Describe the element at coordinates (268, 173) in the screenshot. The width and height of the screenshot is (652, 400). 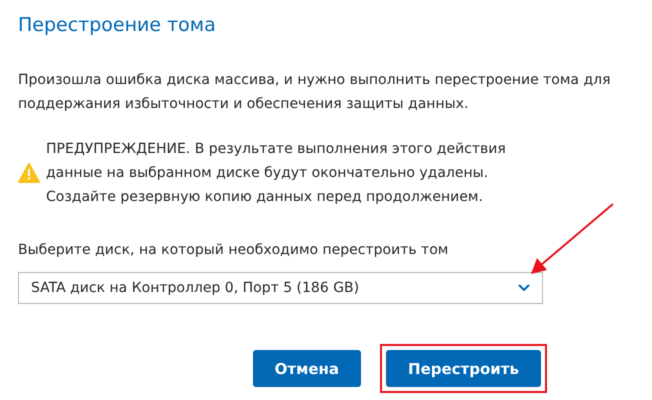
I see `warning-text: данные на выбранном диске будут окончательно удалены.` at that location.